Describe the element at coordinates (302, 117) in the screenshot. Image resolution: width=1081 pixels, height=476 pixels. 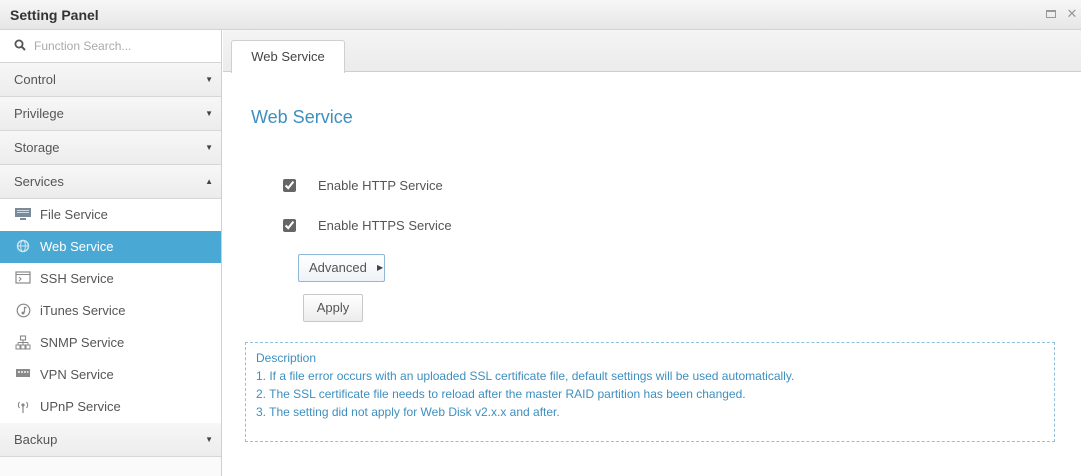
I see `page-title: Web Service` at that location.